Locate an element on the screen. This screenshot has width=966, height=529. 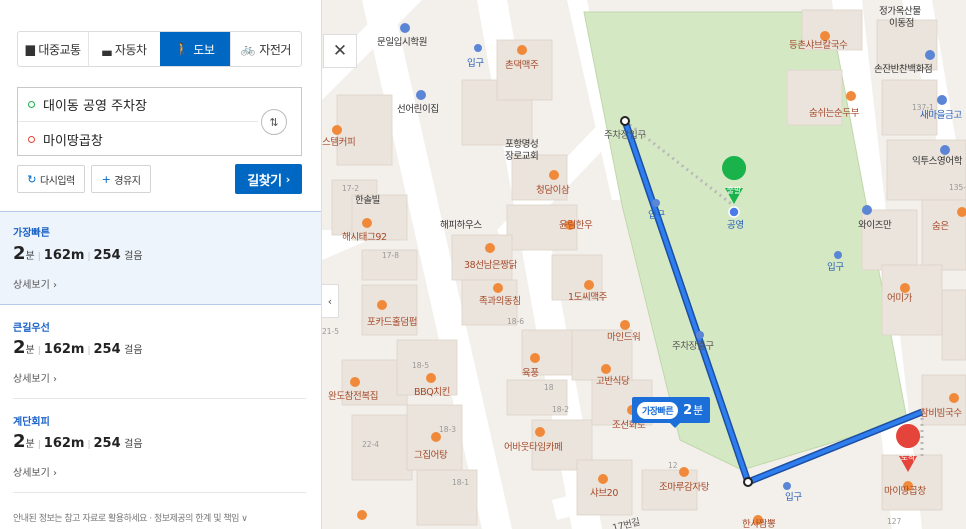
svg-text: 17번길 is located at coordinates (626, 522).